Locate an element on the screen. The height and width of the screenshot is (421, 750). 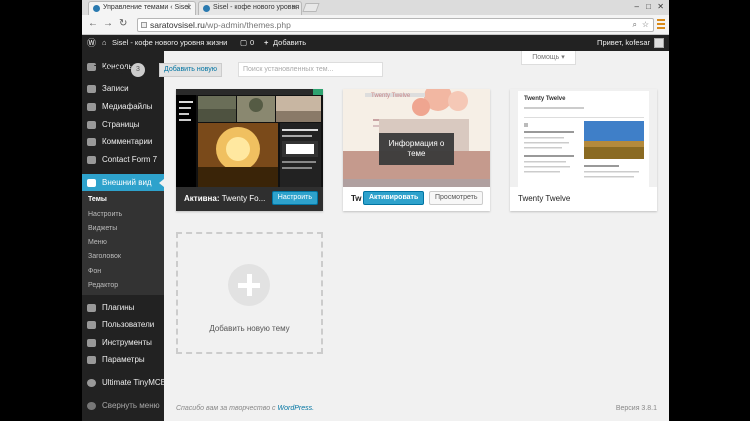
brush-icon is located at coordinates (91, 183).